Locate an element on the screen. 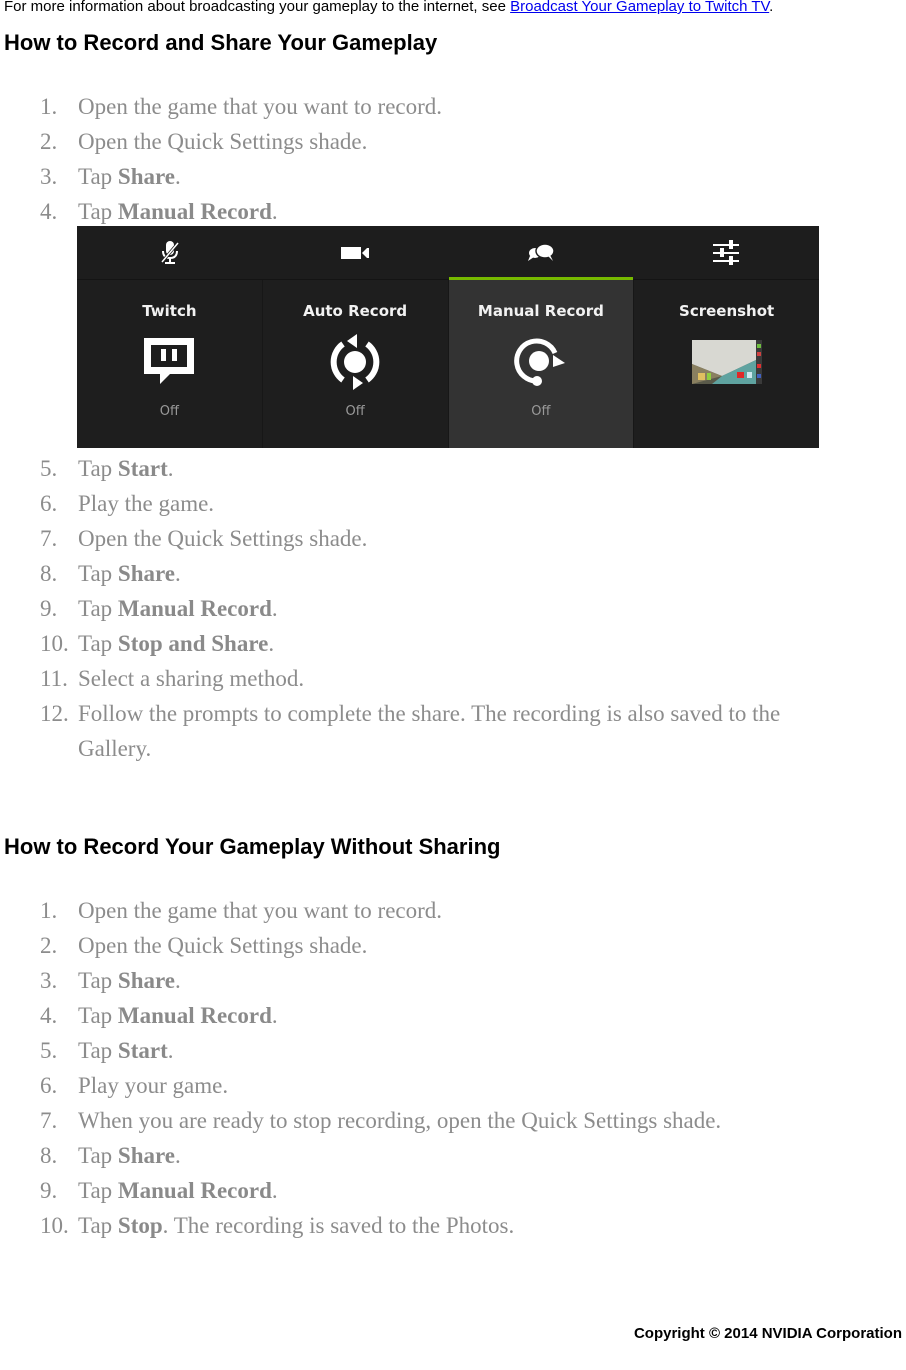  step-text-suffix: . The recording is saved to the Photos. is located at coordinates (338, 1225).